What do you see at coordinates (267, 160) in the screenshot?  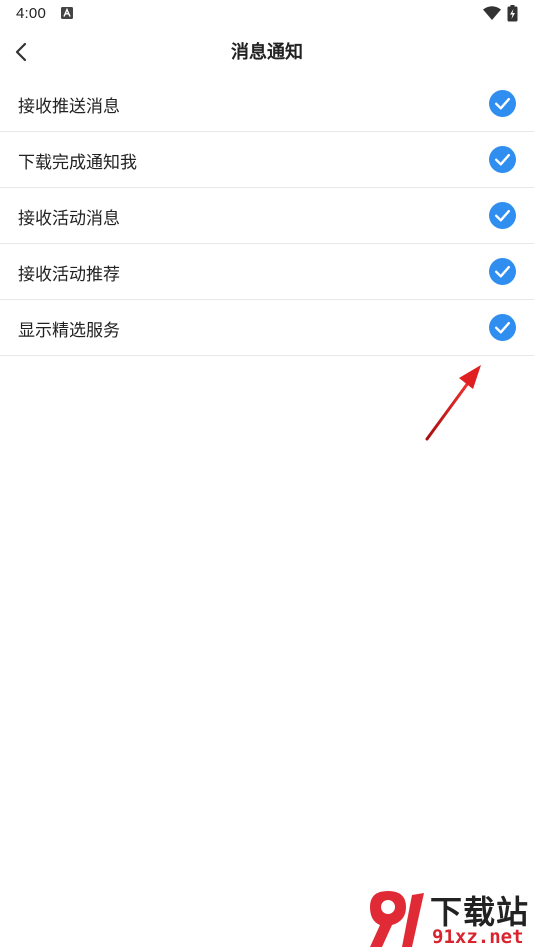 I see `setting-row-download-complete: 下载完成通知我` at bounding box center [267, 160].